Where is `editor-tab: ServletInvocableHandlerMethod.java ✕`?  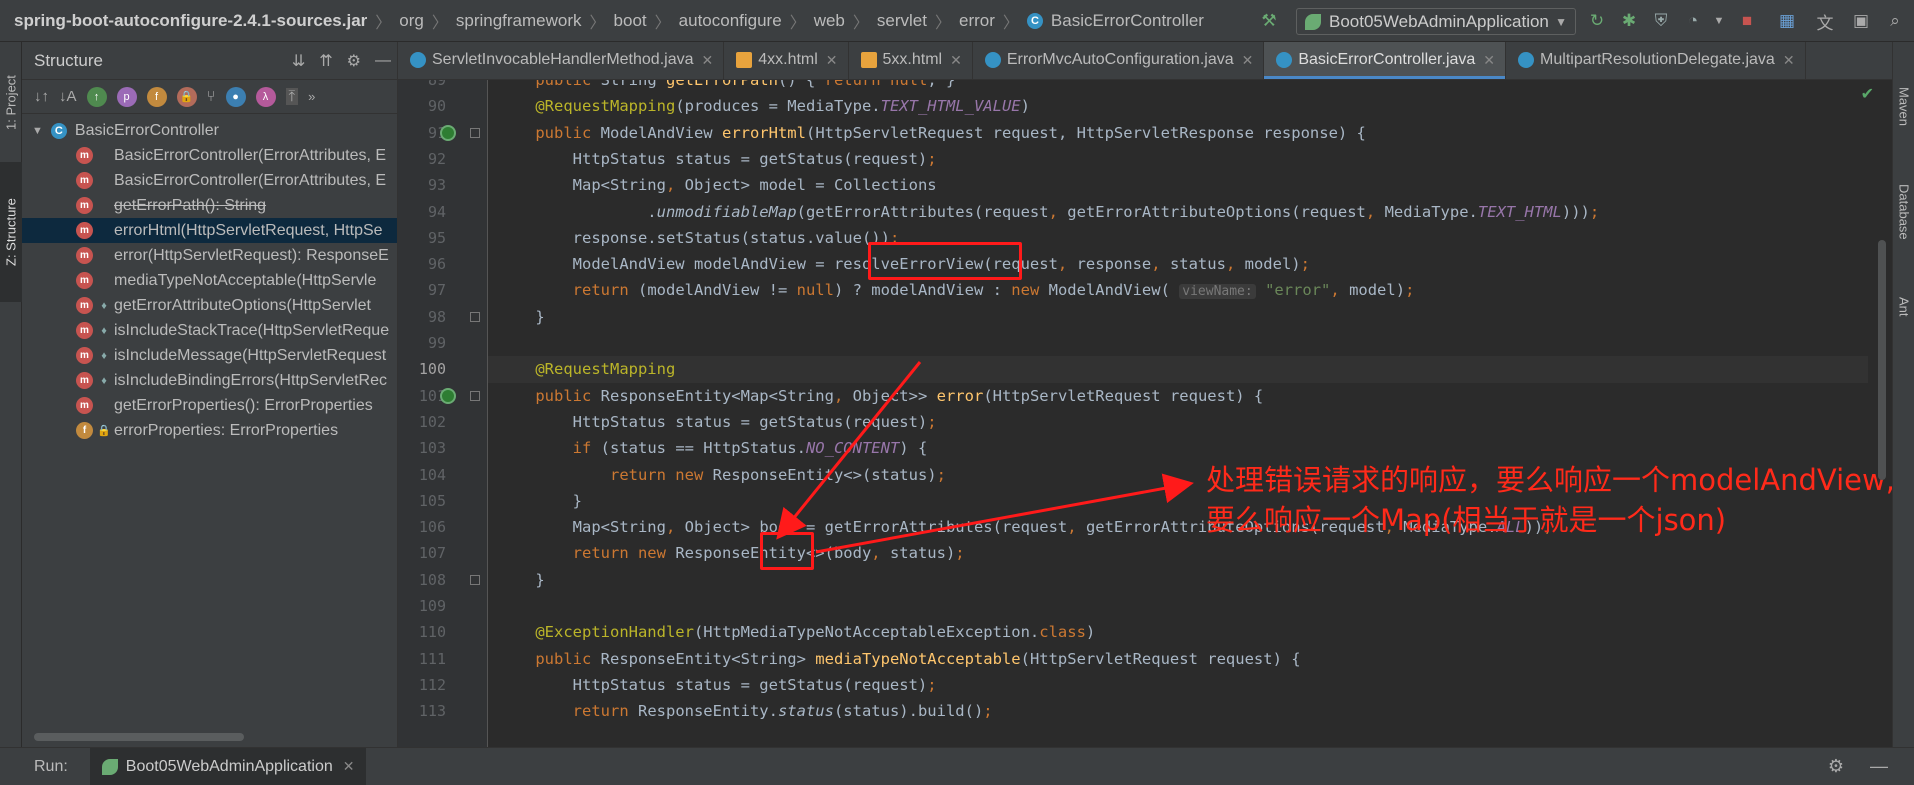
editor-tab: ServletInvocableHandlerMethod.java ✕ is located at coordinates (561, 60).